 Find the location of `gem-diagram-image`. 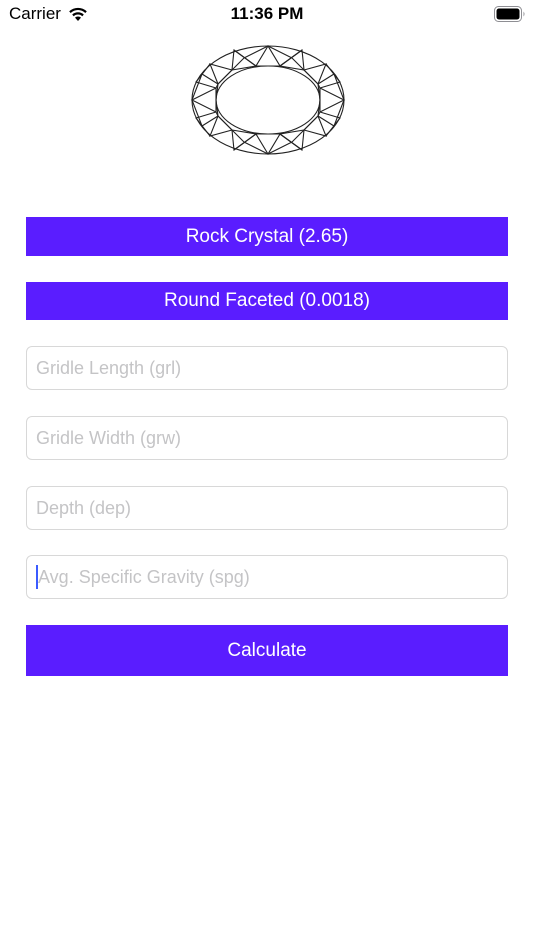

gem-diagram-image is located at coordinates (268, 100).